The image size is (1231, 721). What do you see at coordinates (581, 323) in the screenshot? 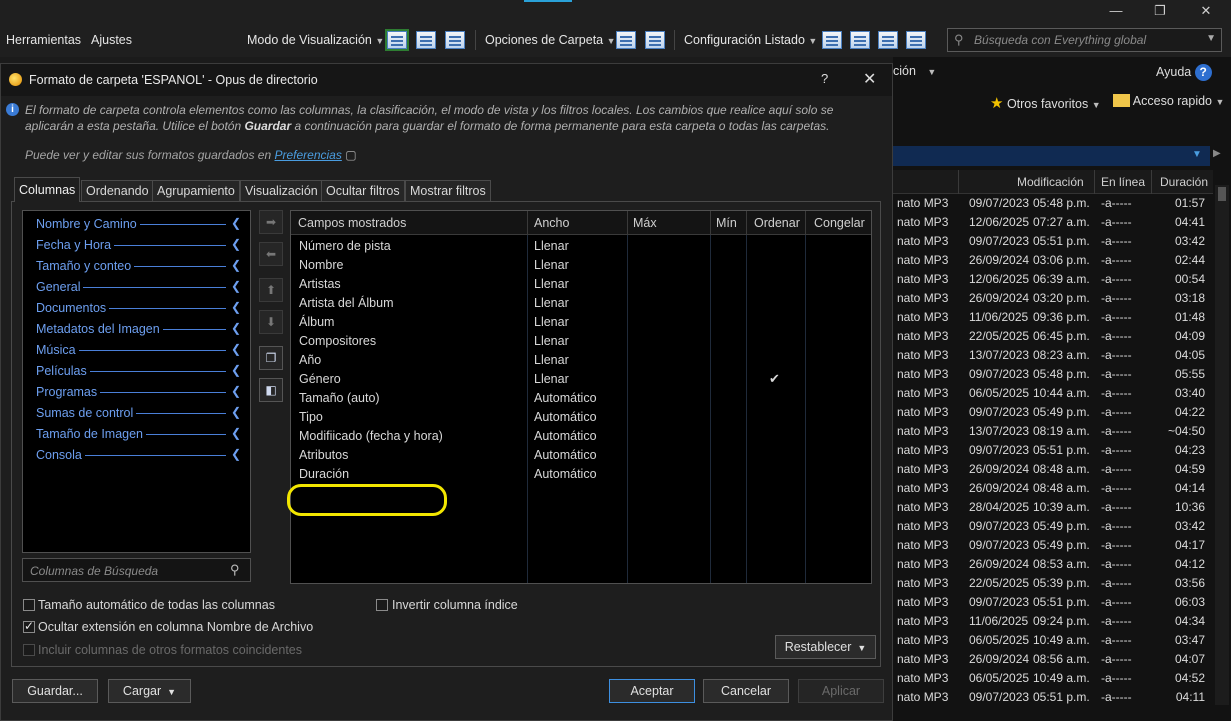
I see `field-row: Álbum Llenar` at bounding box center [581, 323].